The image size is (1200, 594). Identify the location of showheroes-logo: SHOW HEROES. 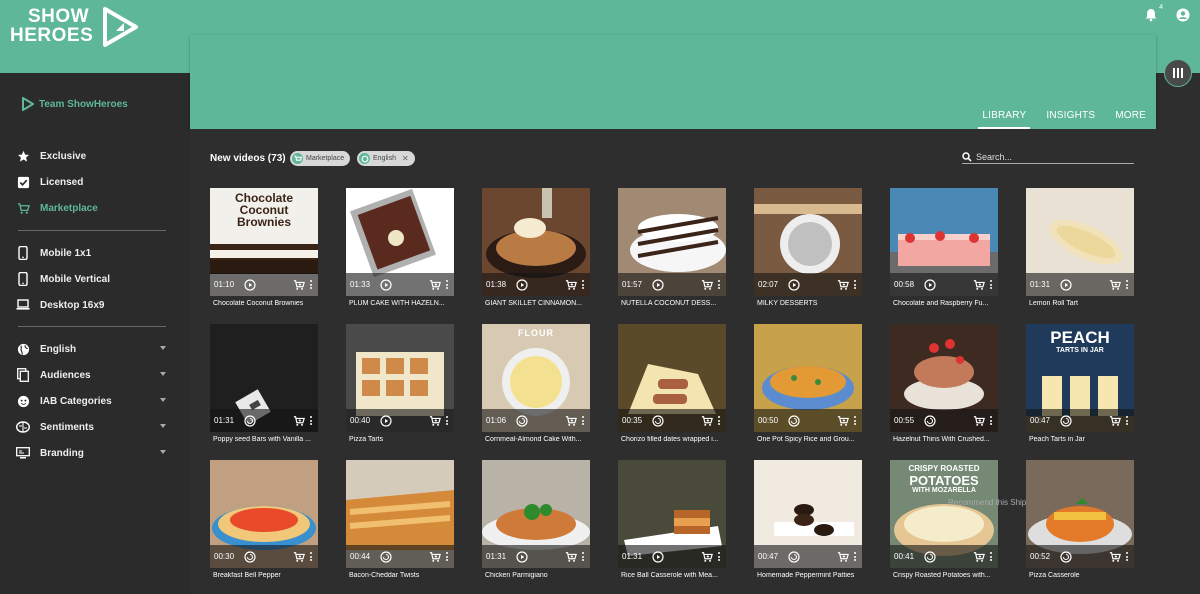
(75, 28).